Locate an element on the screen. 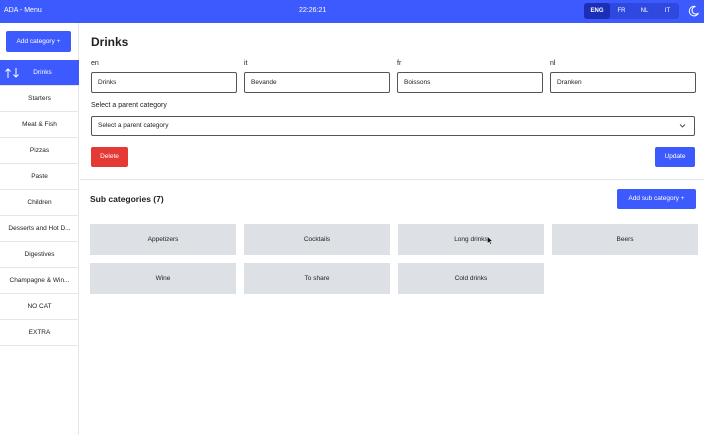  clock: 22:26:21 is located at coordinates (313, 10).